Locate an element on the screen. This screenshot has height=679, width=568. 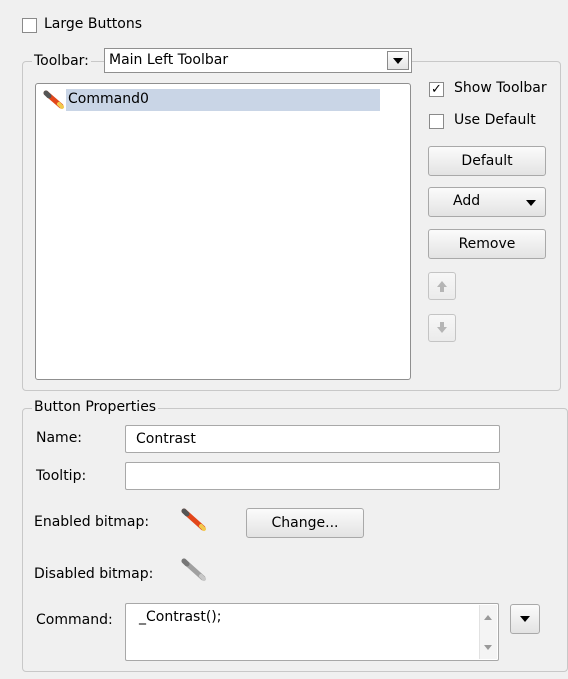
move-down-button is located at coordinates (442, 328).